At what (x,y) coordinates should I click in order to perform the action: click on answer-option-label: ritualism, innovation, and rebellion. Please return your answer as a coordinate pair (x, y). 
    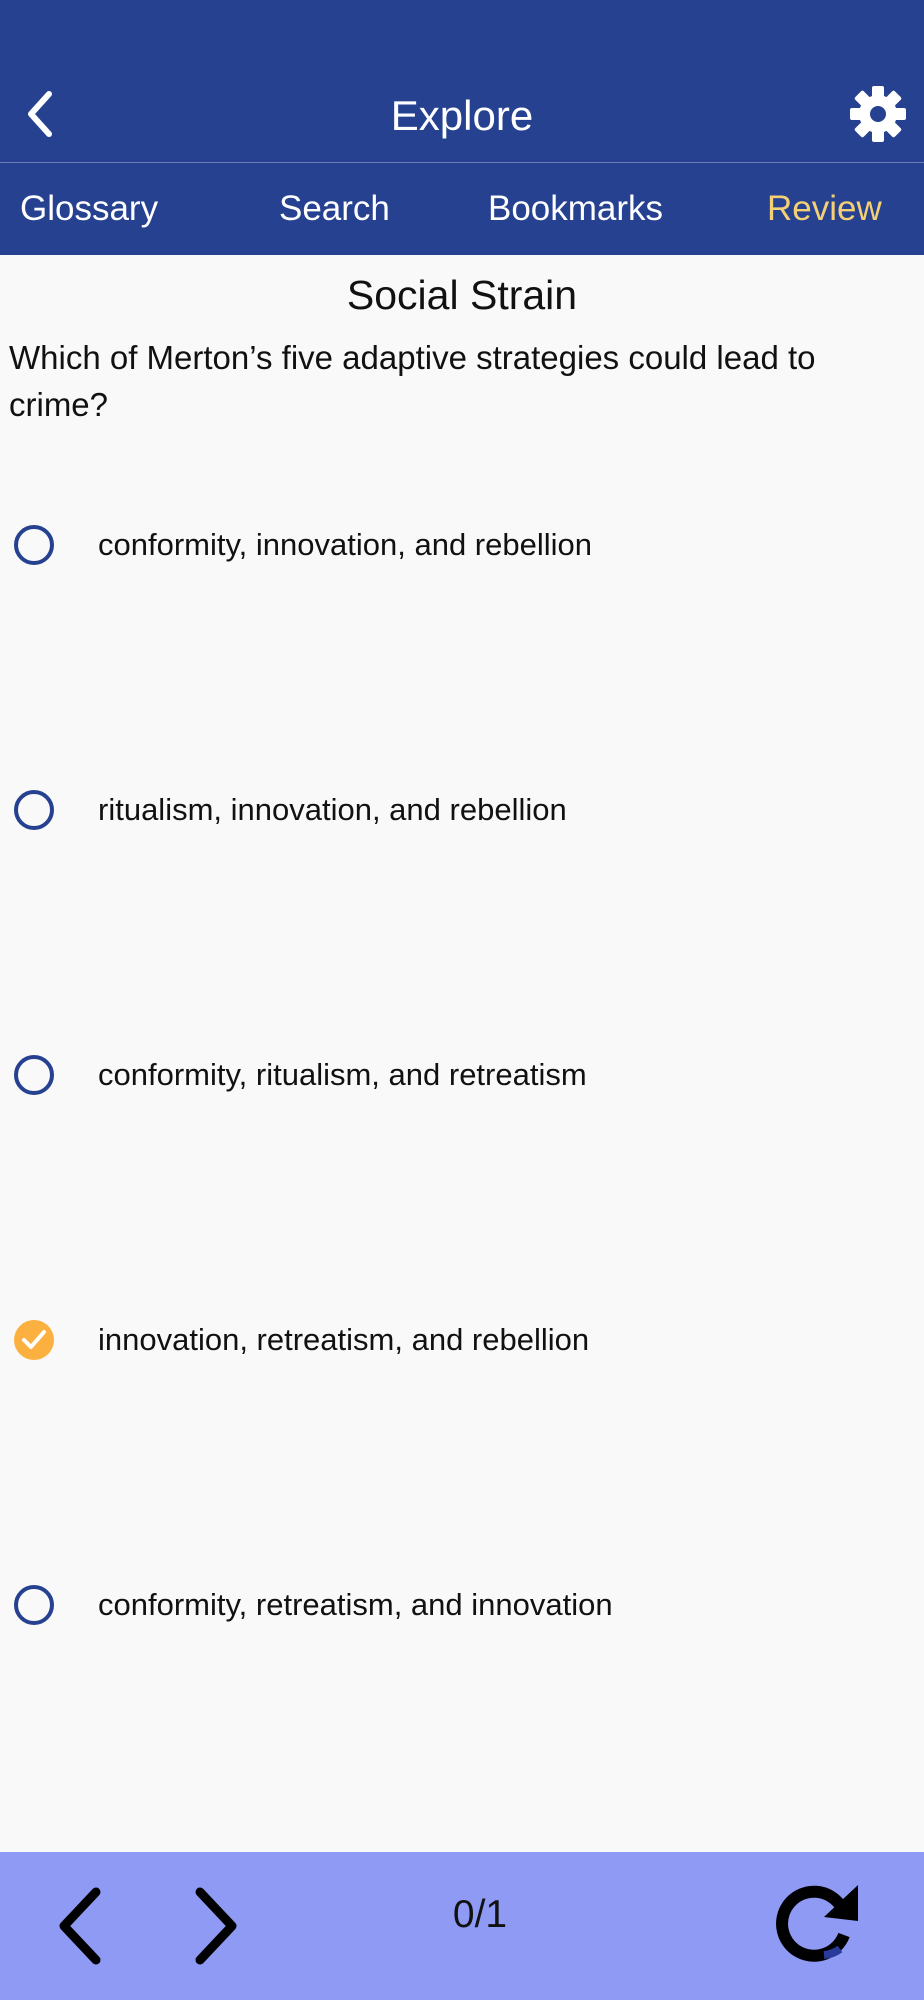
    Looking at the image, I should click on (332, 809).